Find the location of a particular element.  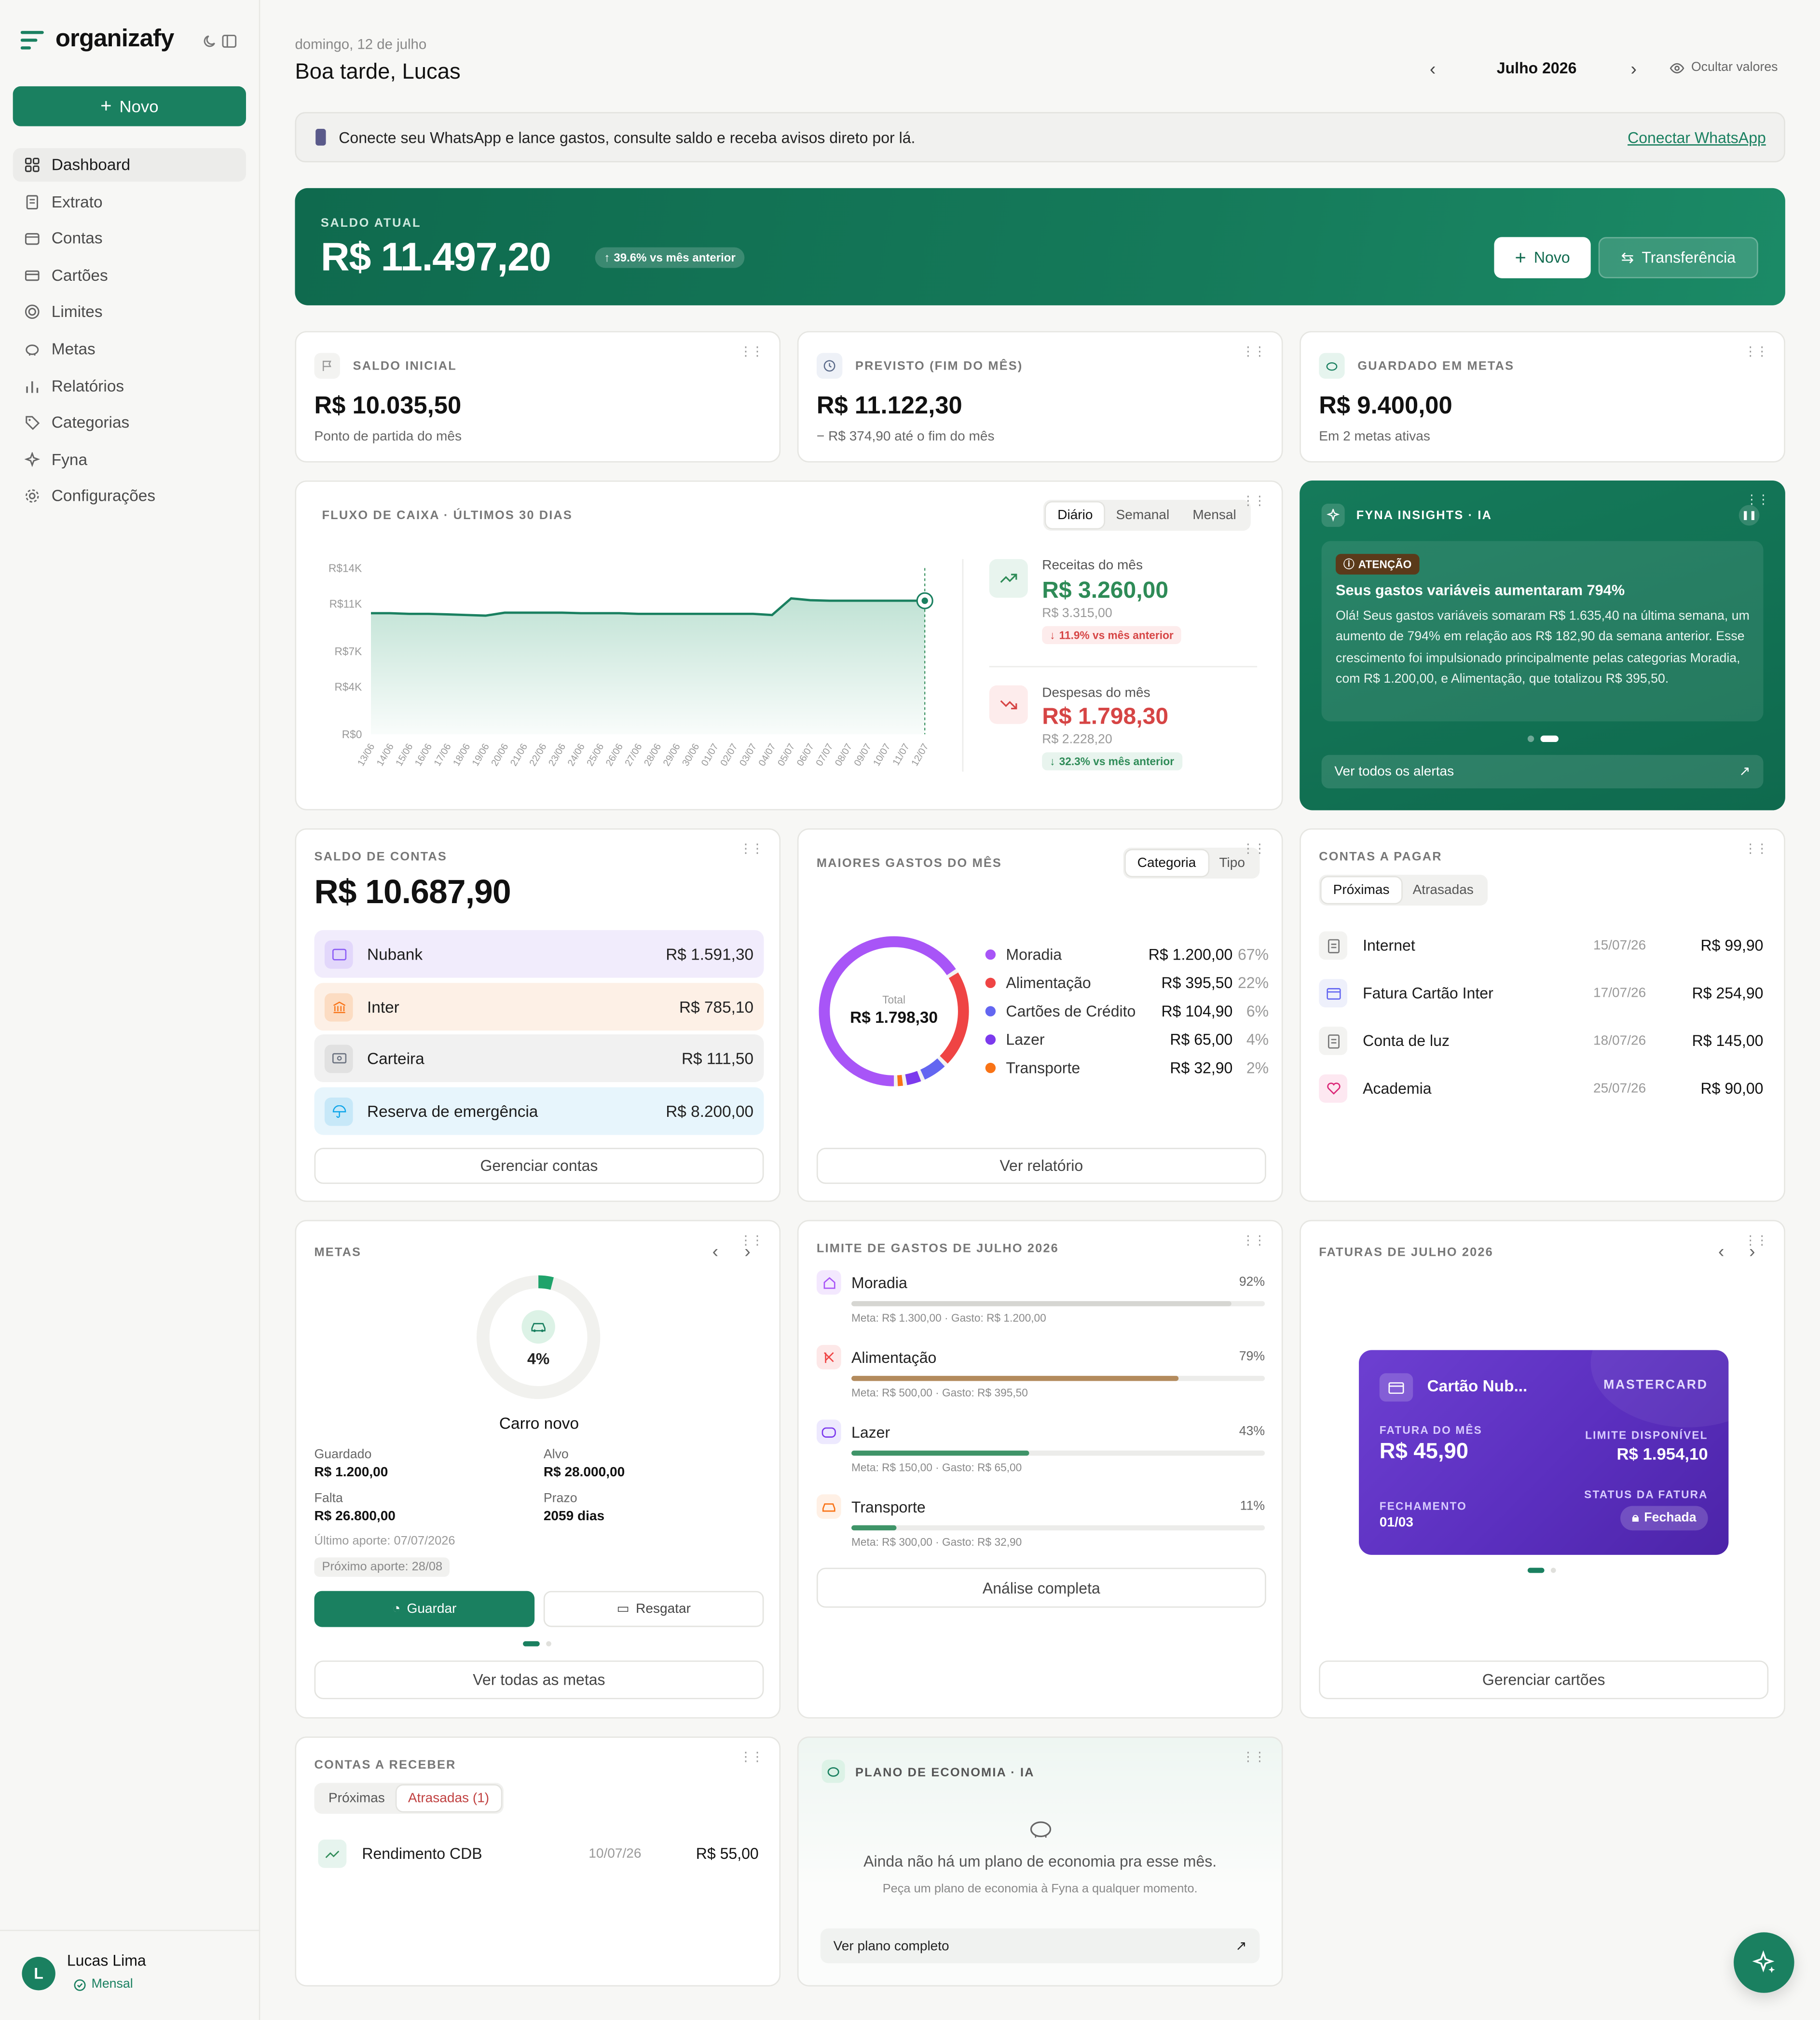

legend-name: Lazer is located at coordinates (1025, 1039).